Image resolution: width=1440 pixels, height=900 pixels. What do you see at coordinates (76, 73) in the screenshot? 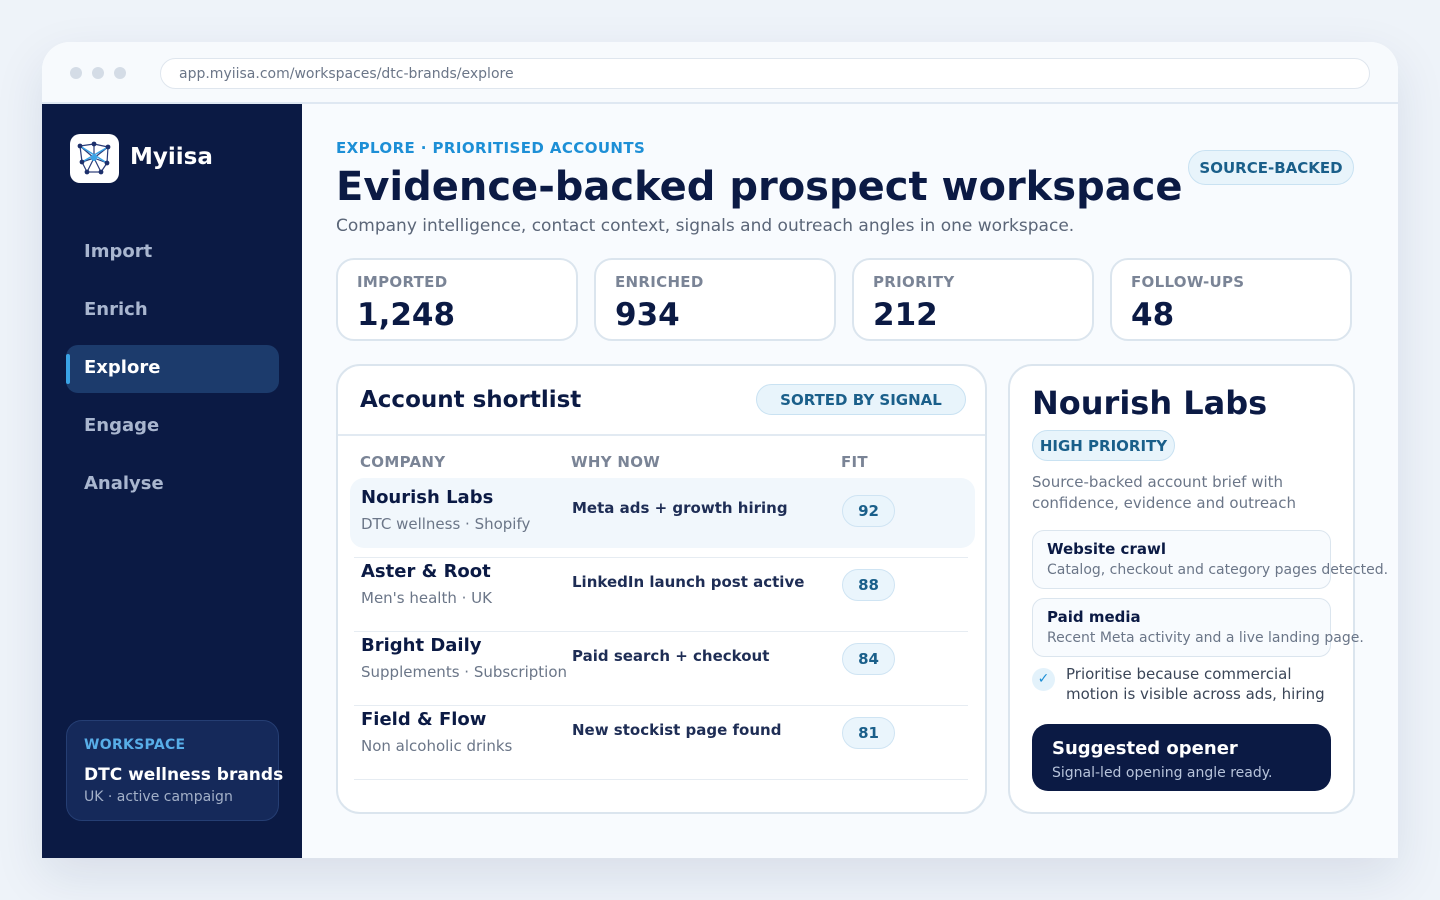
I see `window-close-dot` at bounding box center [76, 73].